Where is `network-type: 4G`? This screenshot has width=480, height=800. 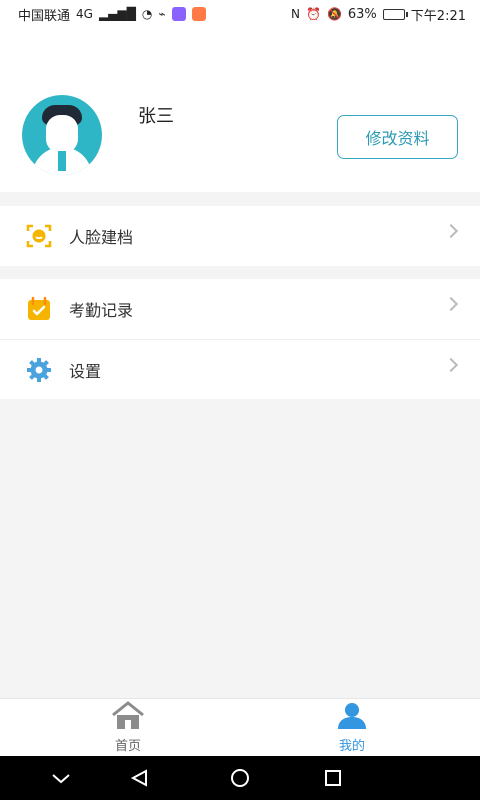
network-type: 4G is located at coordinates (84, 14).